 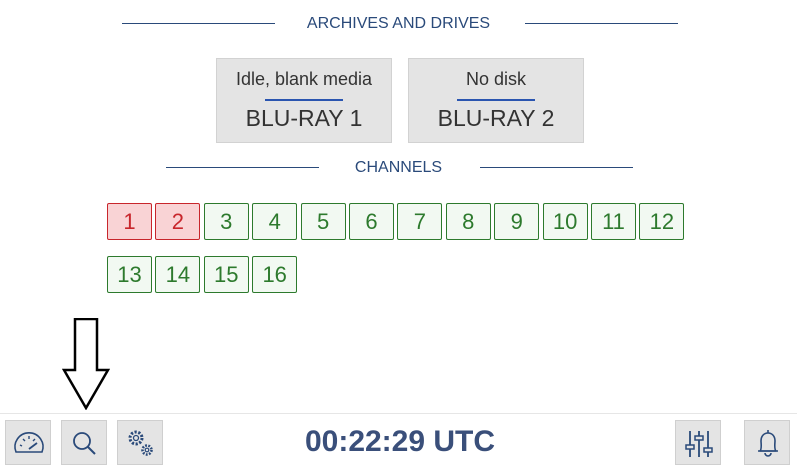 I want to click on channel-button-2: 2, so click(x=178, y=221).